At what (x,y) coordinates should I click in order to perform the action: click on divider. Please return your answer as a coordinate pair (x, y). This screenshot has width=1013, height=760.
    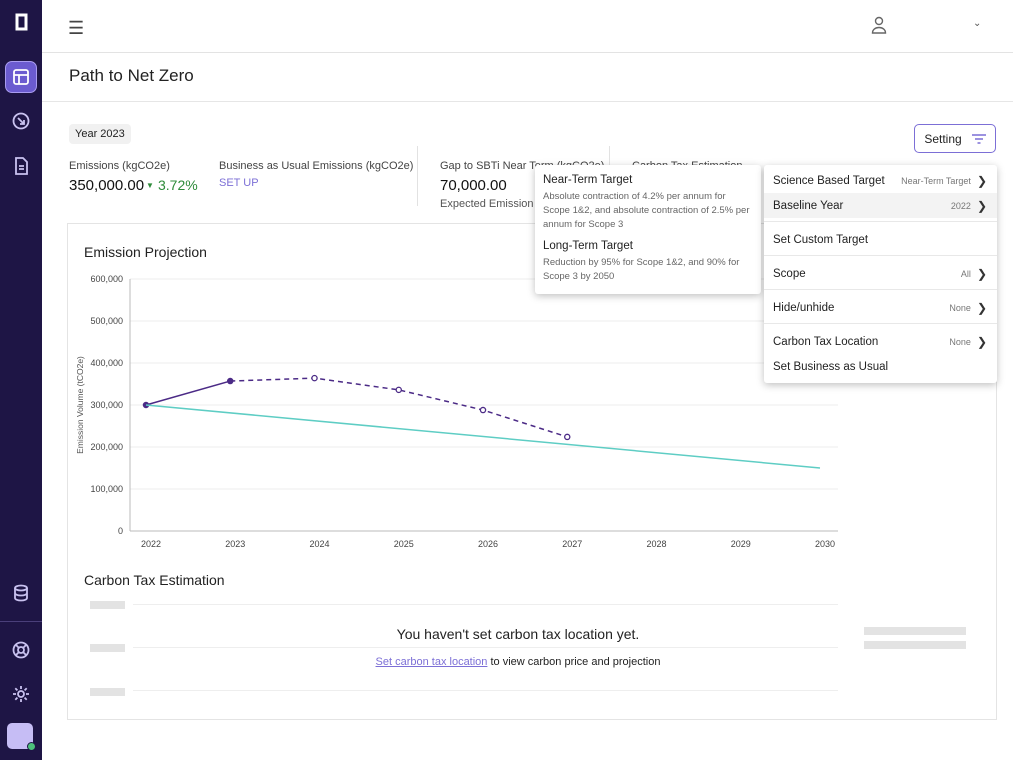
    Looking at the image, I should click on (21, 621).